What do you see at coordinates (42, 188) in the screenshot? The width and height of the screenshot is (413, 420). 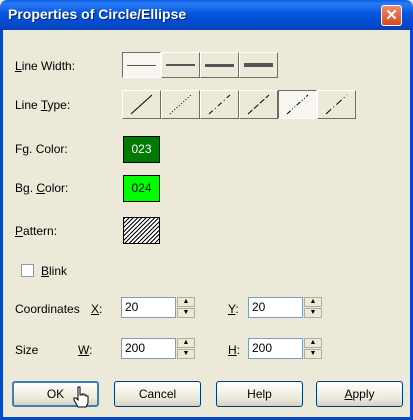 I see `bg-color-label: Bg. Color:` at bounding box center [42, 188].